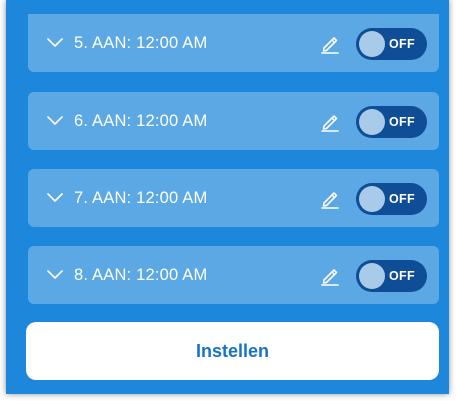 Image resolution: width=456 pixels, height=401 pixels. What do you see at coordinates (233, 121) in the screenshot?
I see `alarm-row-6: 6. AAN: 12:00 AM OFF` at bounding box center [233, 121].